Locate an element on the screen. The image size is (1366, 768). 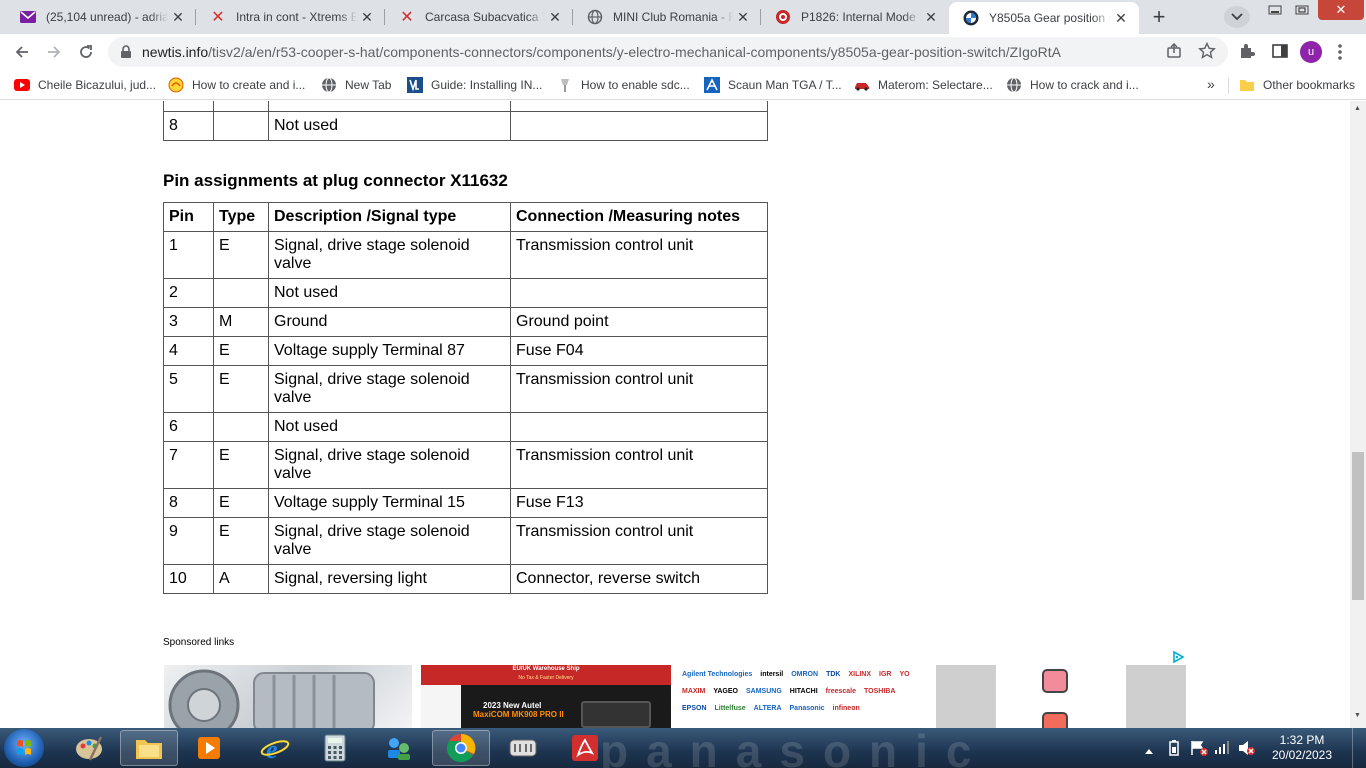
clock-date: 20/02/2023 is located at coordinates (1302, 755).